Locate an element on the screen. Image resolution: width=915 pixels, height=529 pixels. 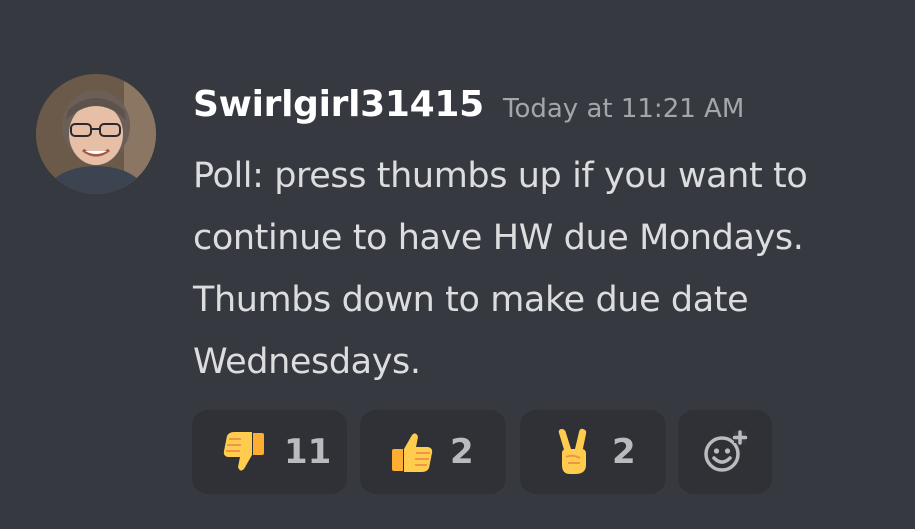
avatar is located at coordinates (96, 134).